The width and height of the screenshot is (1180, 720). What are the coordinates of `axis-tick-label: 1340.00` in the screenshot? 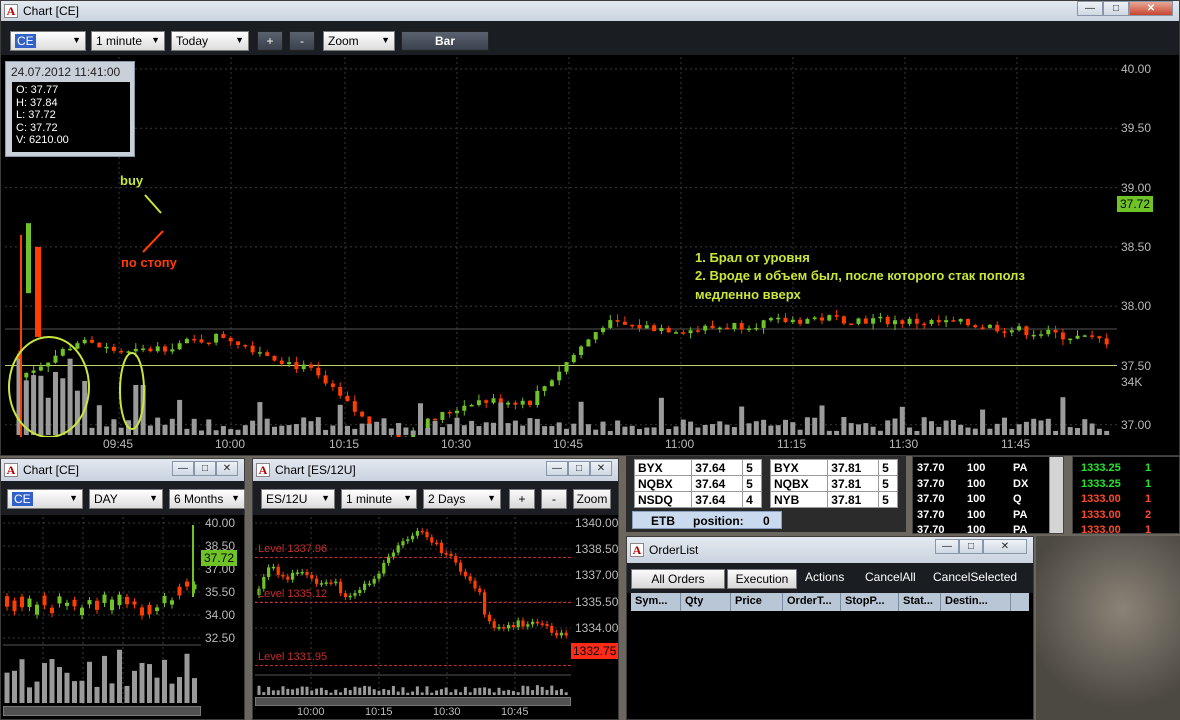 It's located at (597, 523).